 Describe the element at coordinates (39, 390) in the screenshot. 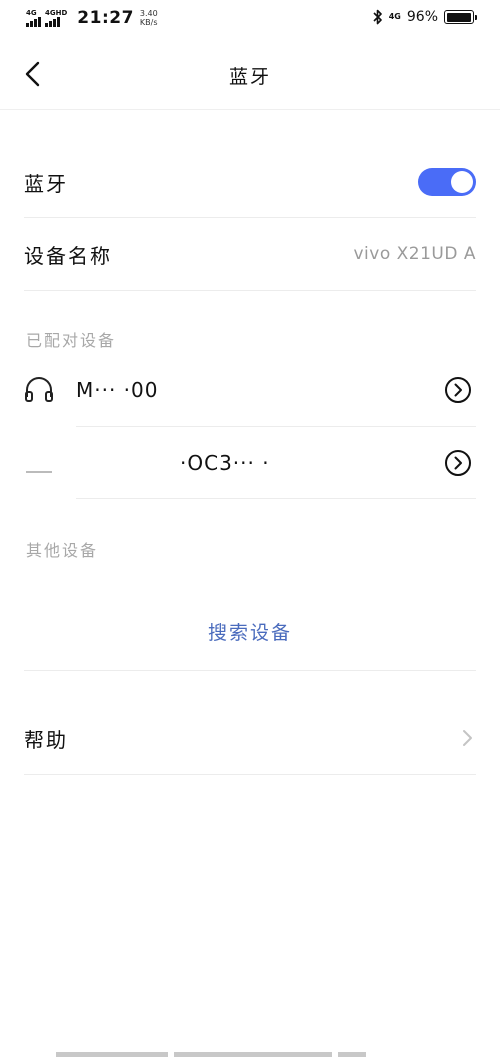

I see `headphones-icon` at that location.